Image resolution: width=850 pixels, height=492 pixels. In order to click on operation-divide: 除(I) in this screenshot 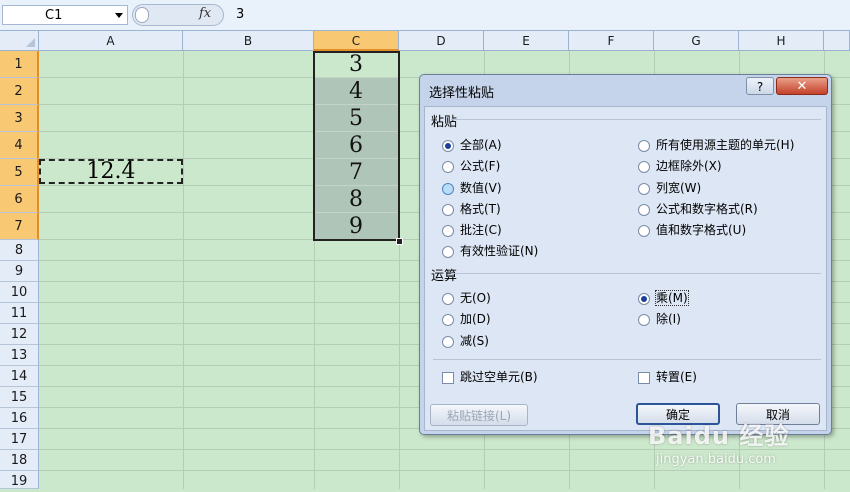, I will do `click(659, 318)`.